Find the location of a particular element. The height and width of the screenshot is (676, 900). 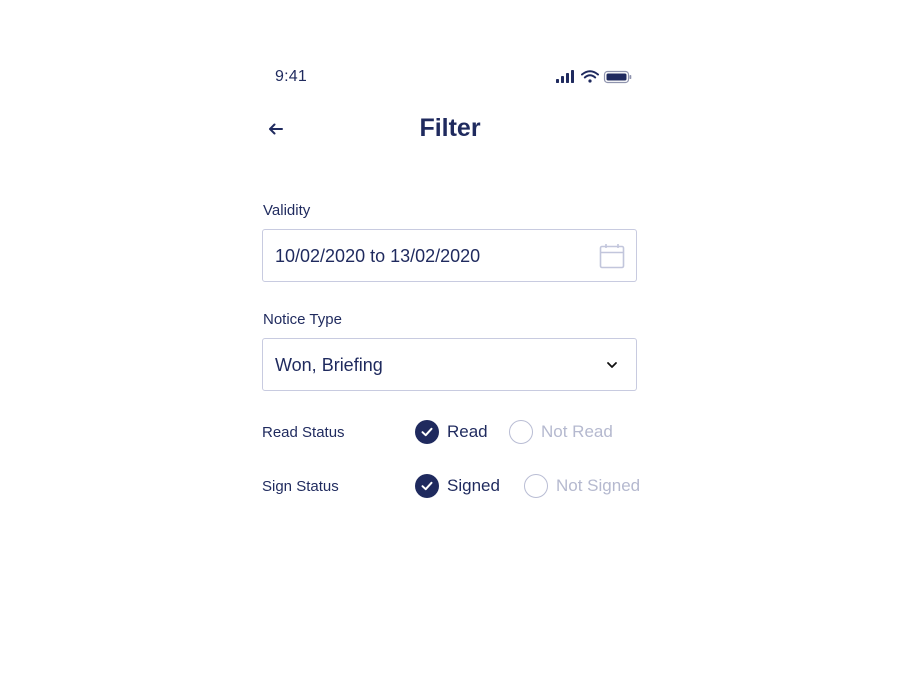

signed-option-label: Signed is located at coordinates (473, 485).